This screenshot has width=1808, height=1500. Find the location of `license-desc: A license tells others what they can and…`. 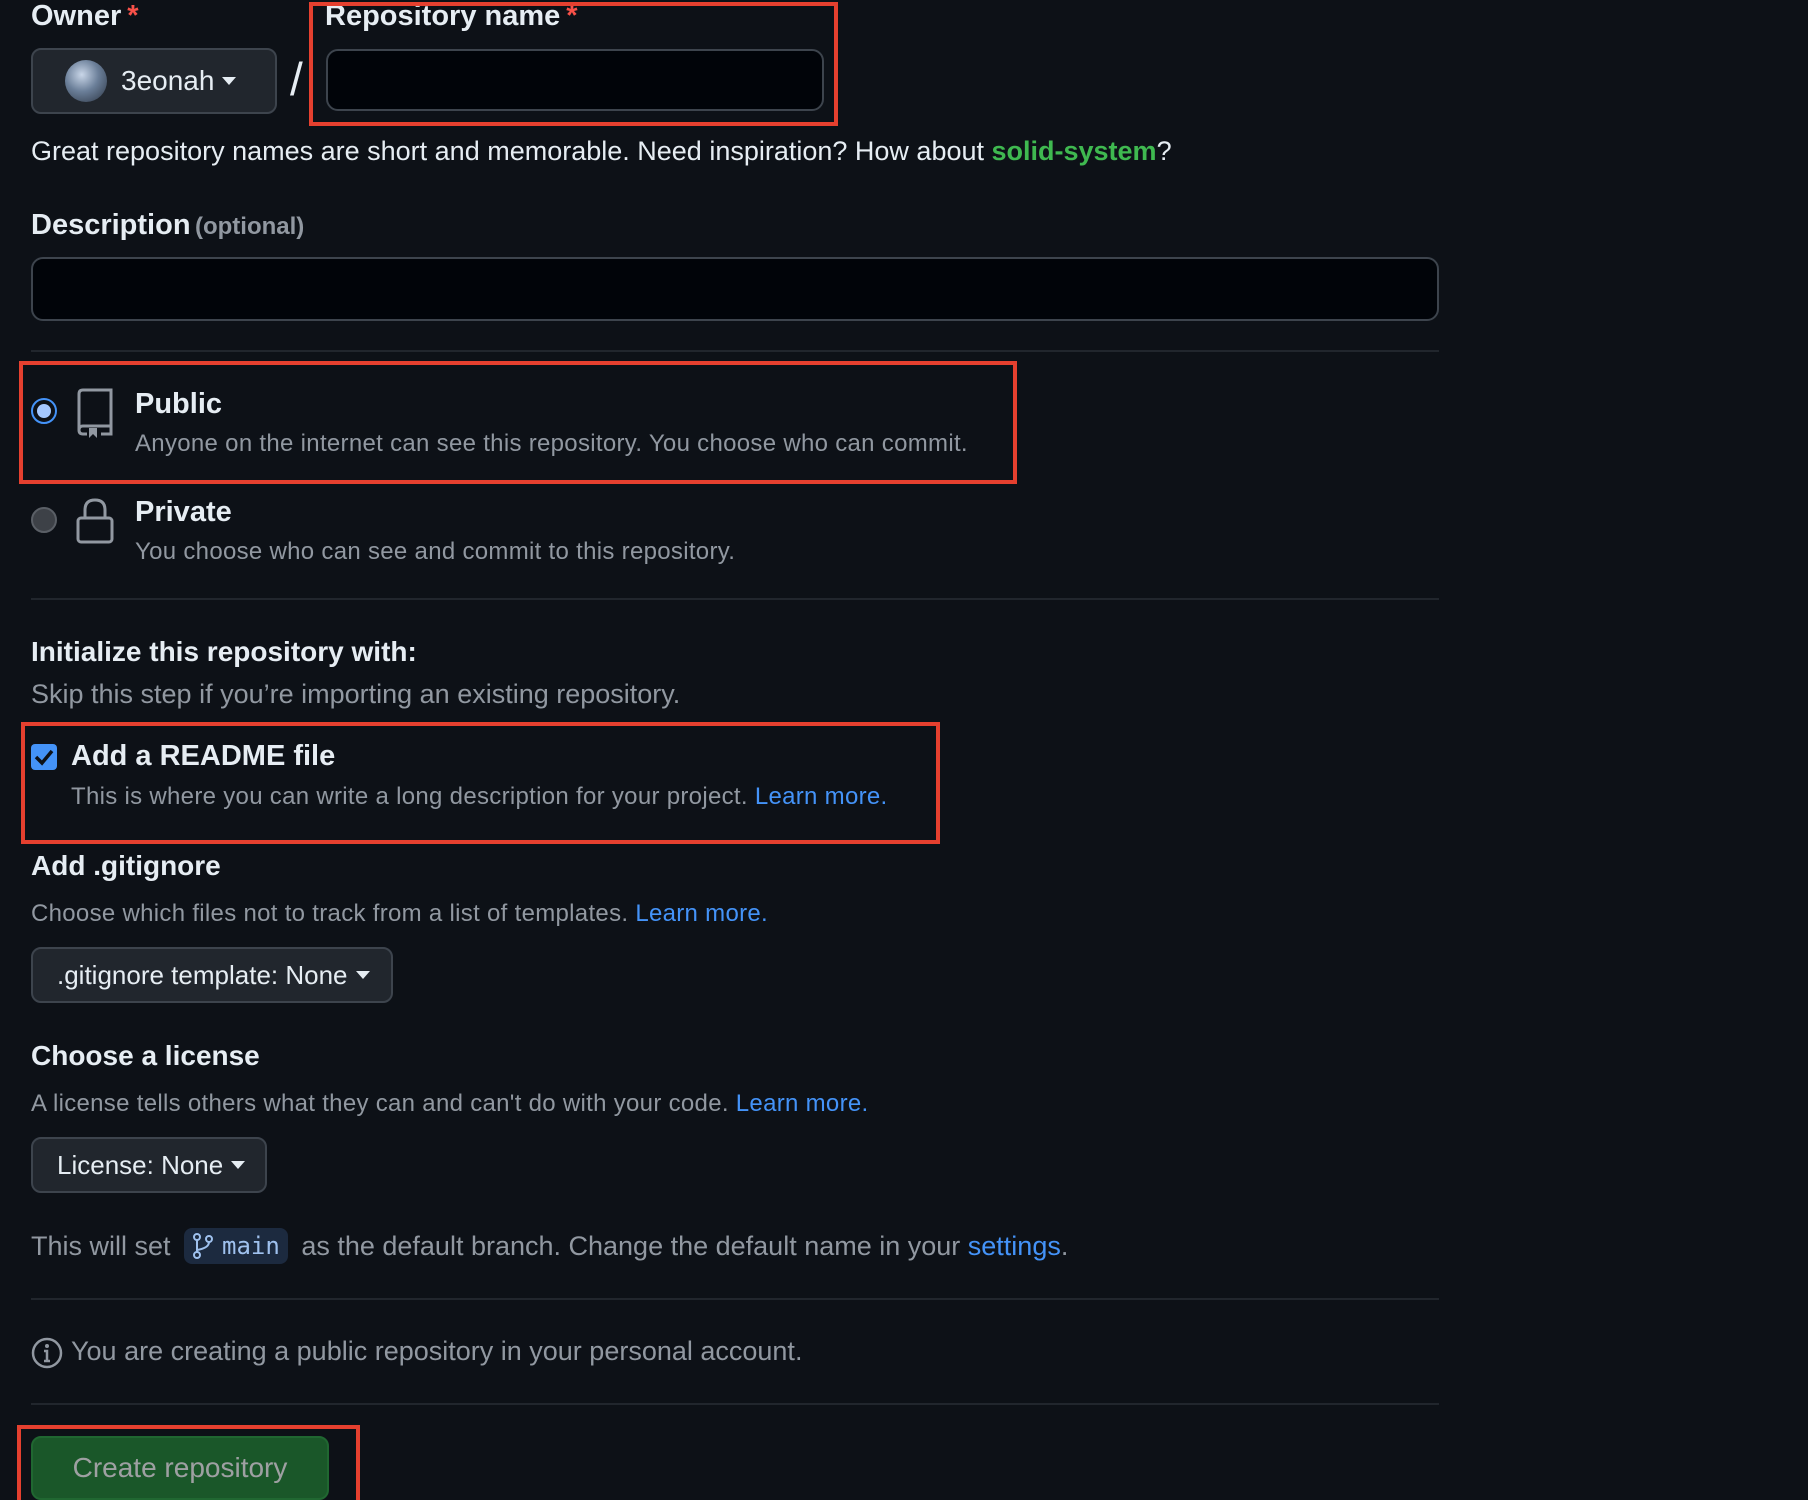

license-desc: A license tells others what they can and… is located at coordinates (383, 1103).